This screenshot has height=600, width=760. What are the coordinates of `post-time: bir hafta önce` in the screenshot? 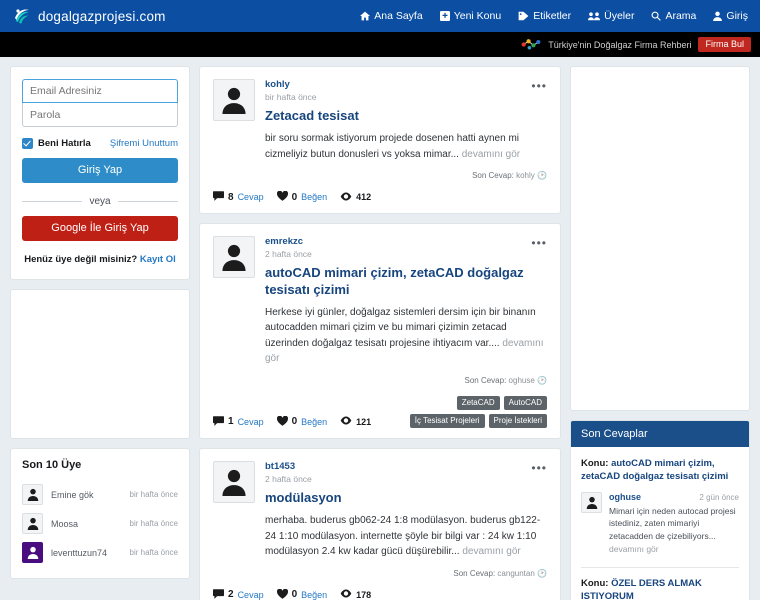 It's located at (291, 97).